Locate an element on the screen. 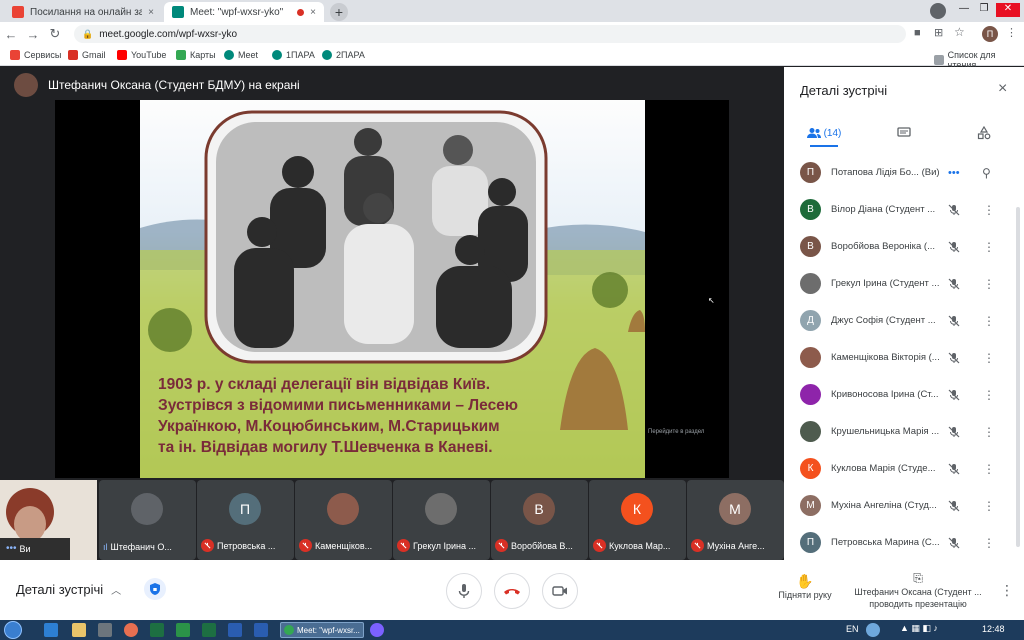 The width and height of the screenshot is (1024, 640). tab-meet: Meet: "wpf-wxsr-yko" × is located at coordinates (244, 12).